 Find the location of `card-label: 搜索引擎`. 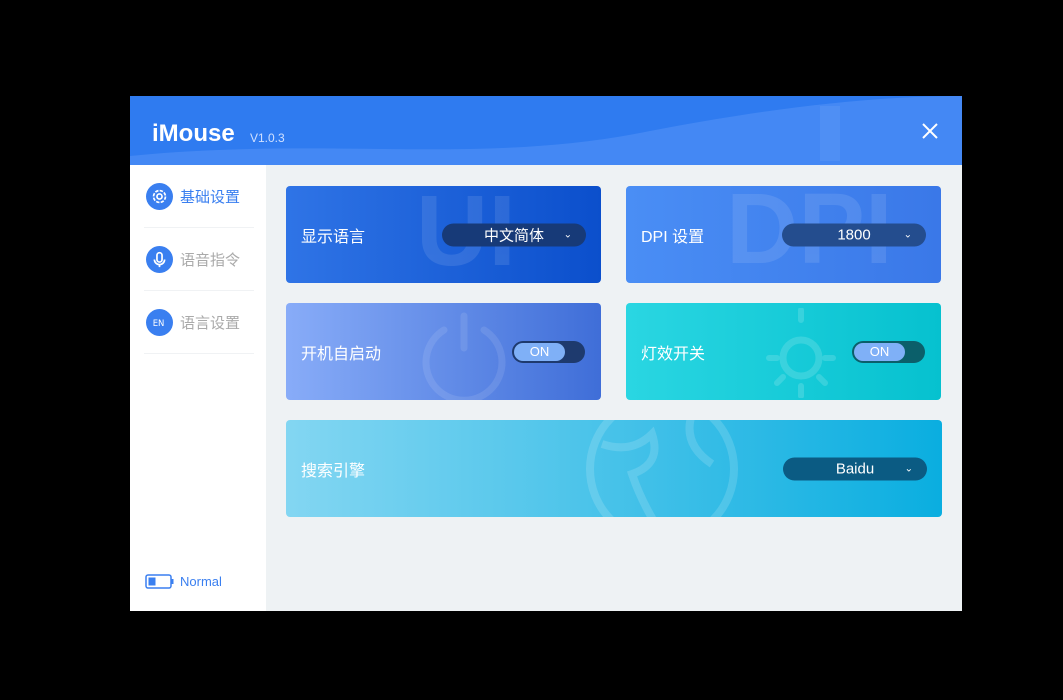

card-label: 搜索引擎 is located at coordinates (333, 471).